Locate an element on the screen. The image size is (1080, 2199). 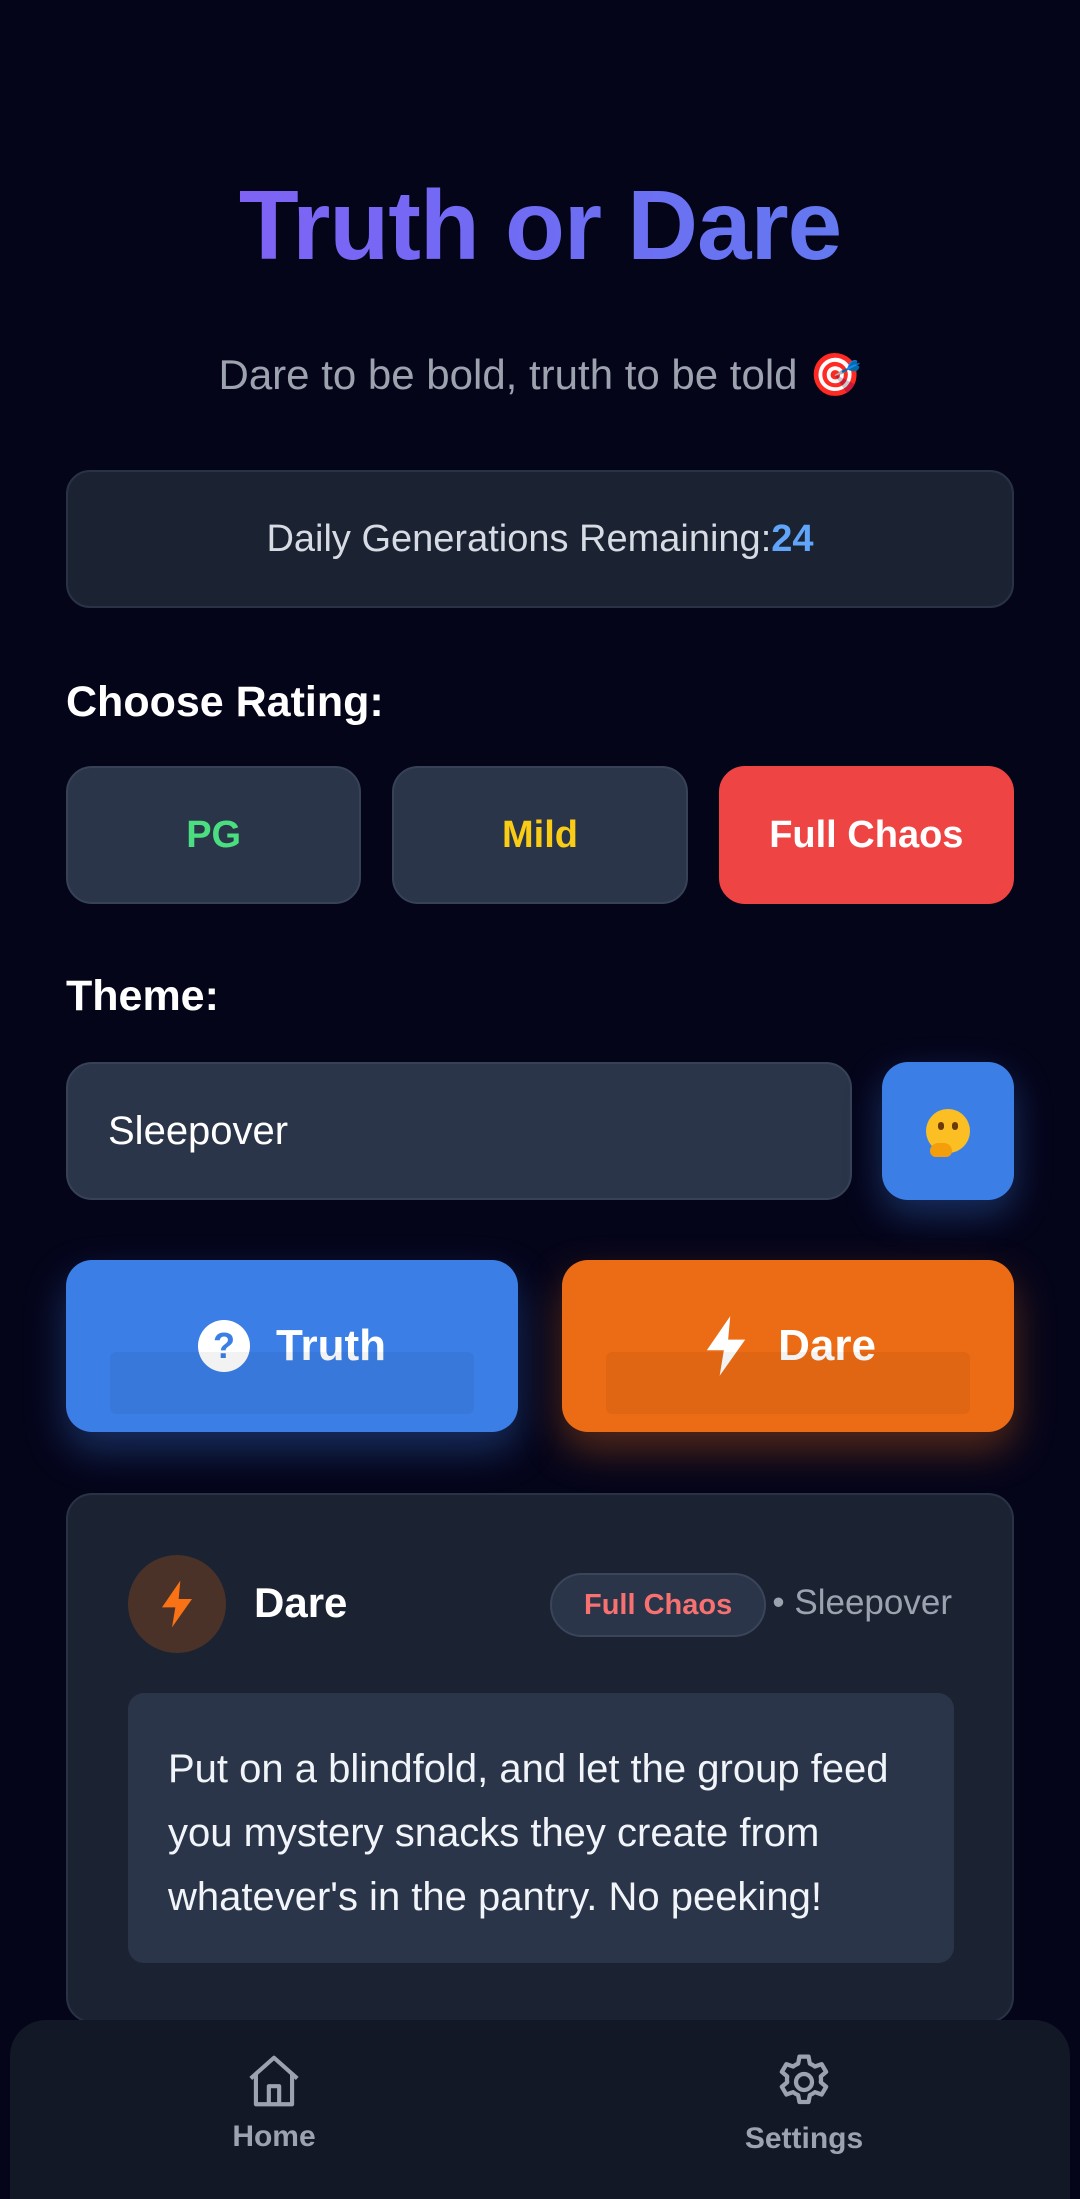
random-theme-button is located at coordinates (948, 1131).